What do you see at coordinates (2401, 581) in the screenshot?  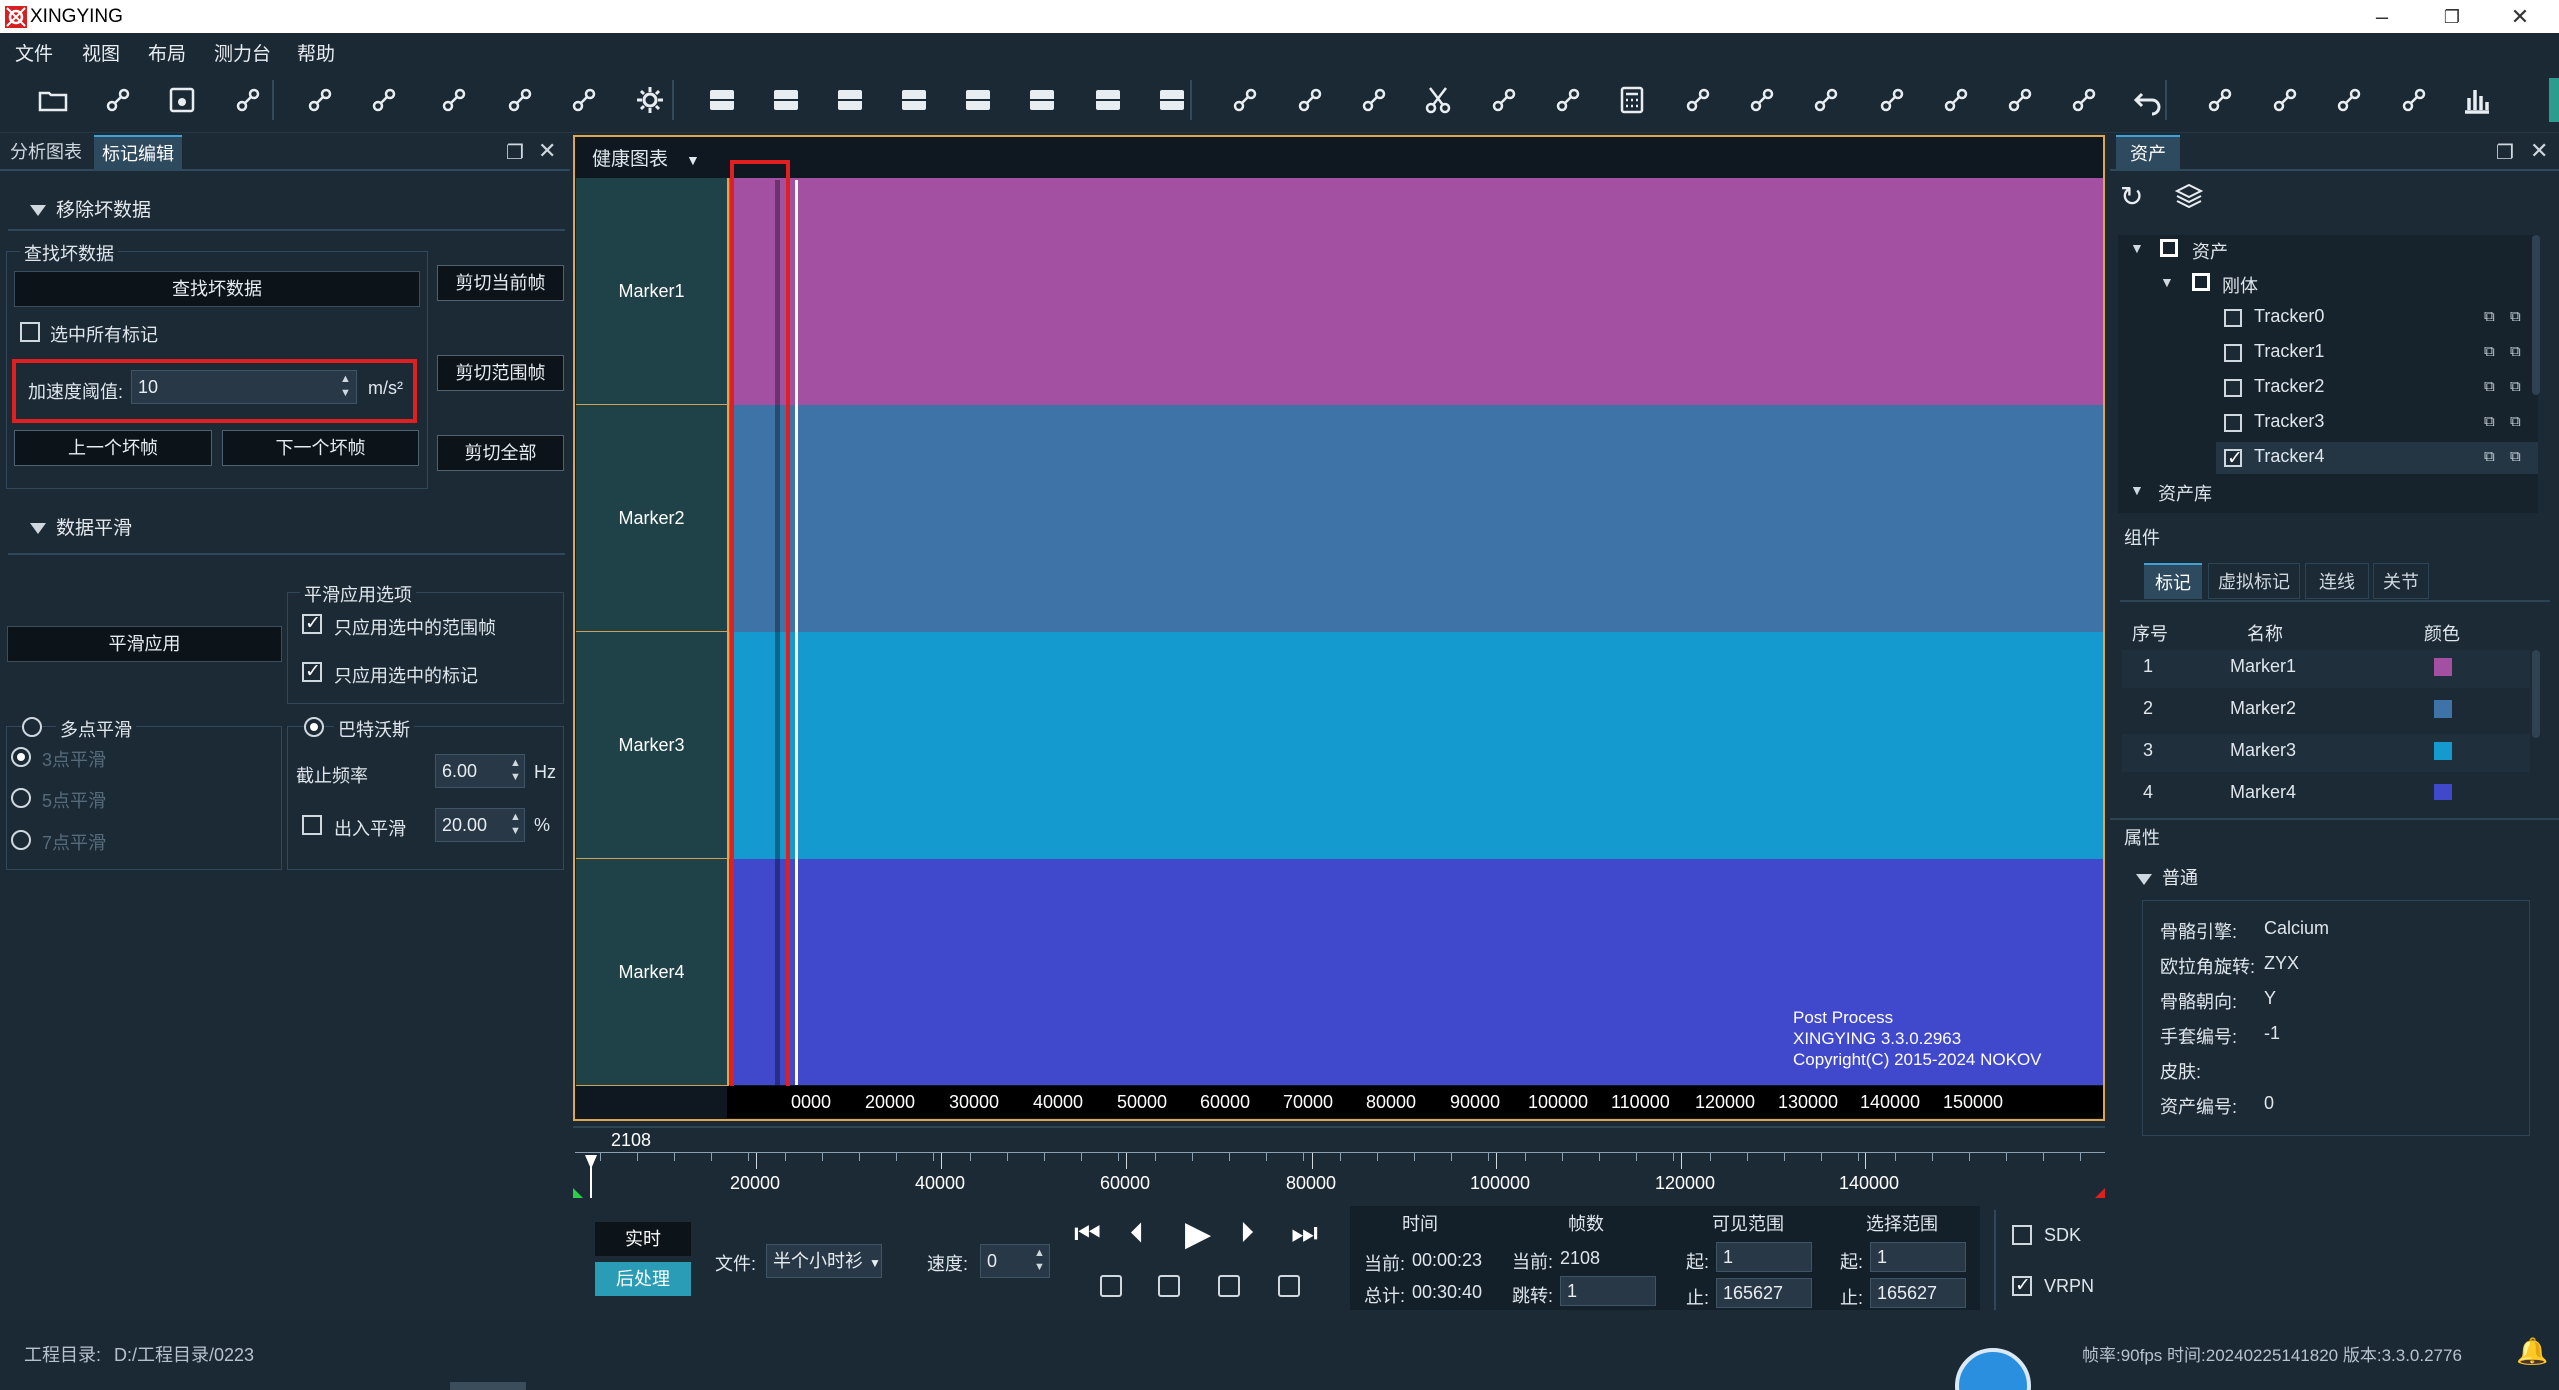 I see `subtab-3: 关节` at bounding box center [2401, 581].